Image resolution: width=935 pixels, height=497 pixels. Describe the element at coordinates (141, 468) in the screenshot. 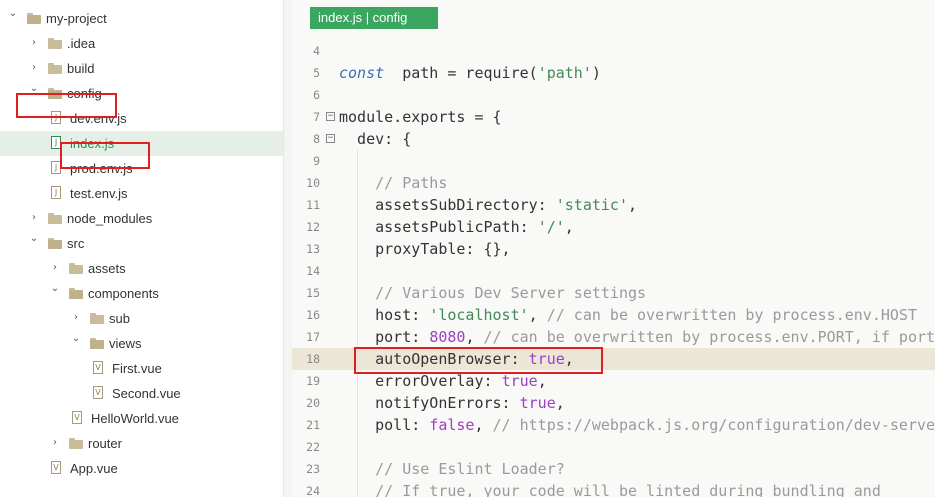

I see `tree-file-app-vue: V App.vue` at that location.